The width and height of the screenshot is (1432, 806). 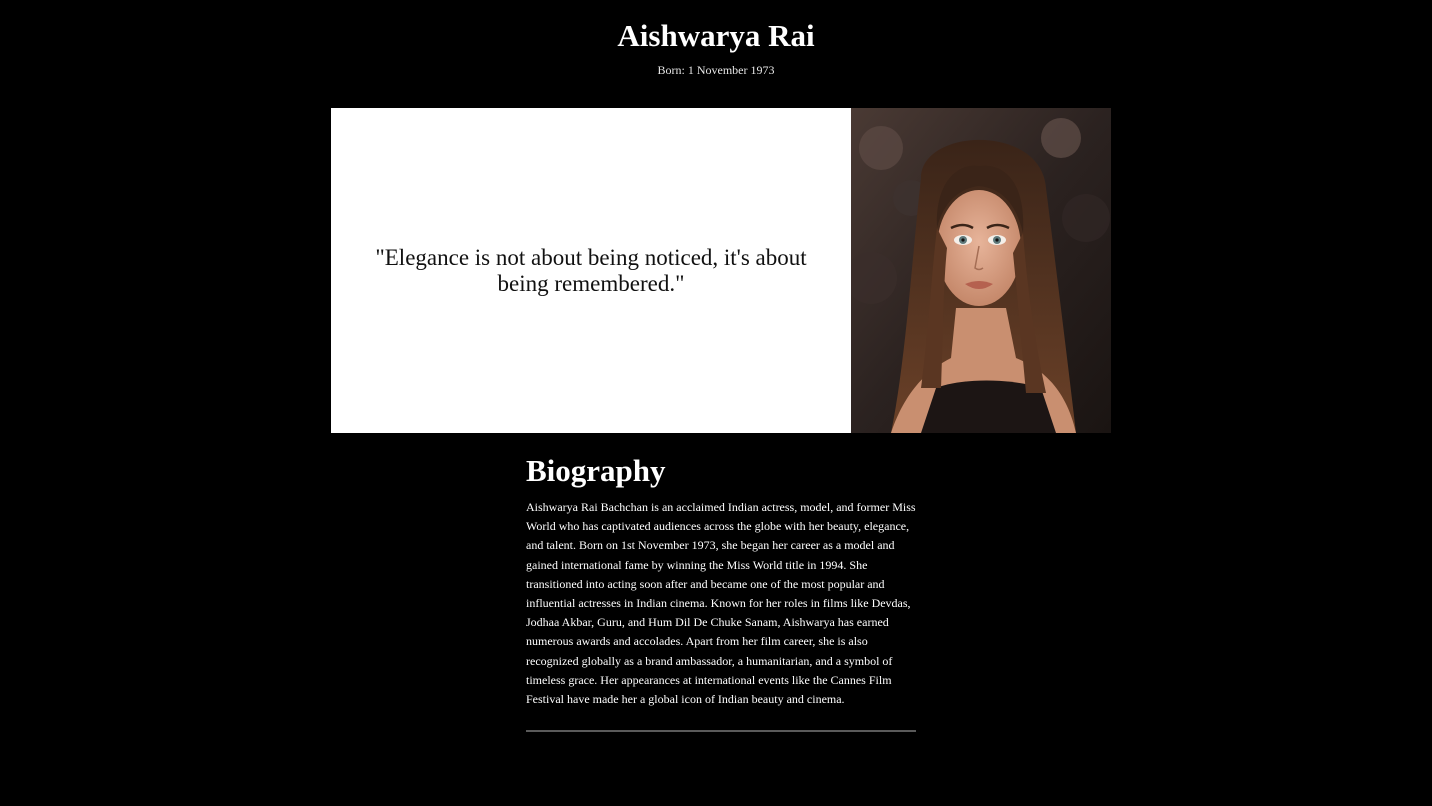 What do you see at coordinates (716, 35) in the screenshot?
I see `page-title: Aishwarya Rai` at bounding box center [716, 35].